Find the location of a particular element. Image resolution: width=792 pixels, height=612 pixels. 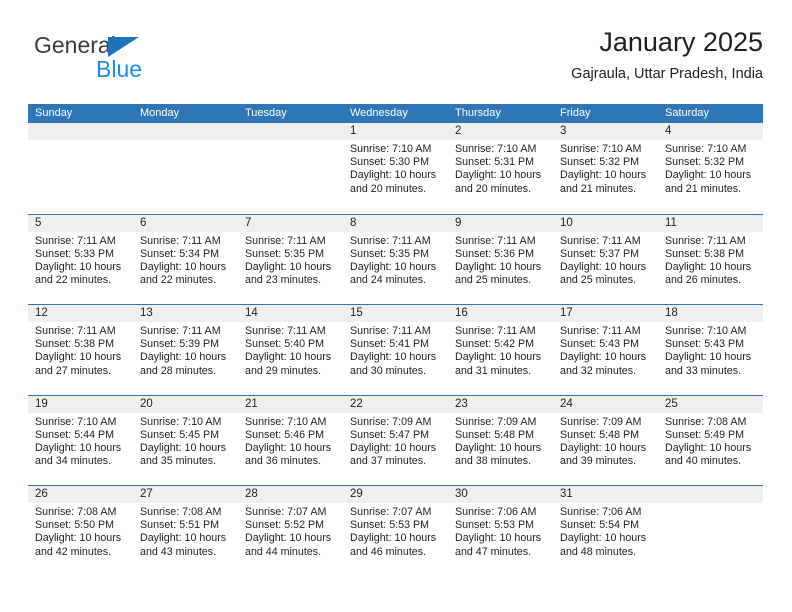

daylight-text: Daylight: 10 hours and 34 minutes. is located at coordinates (78, 454).